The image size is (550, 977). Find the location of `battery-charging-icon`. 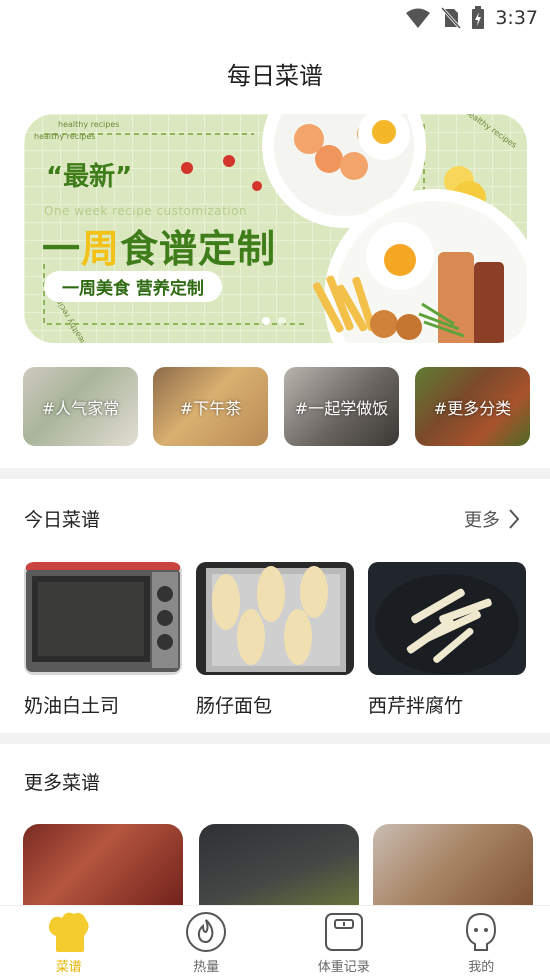

battery-charging-icon is located at coordinates (478, 17).